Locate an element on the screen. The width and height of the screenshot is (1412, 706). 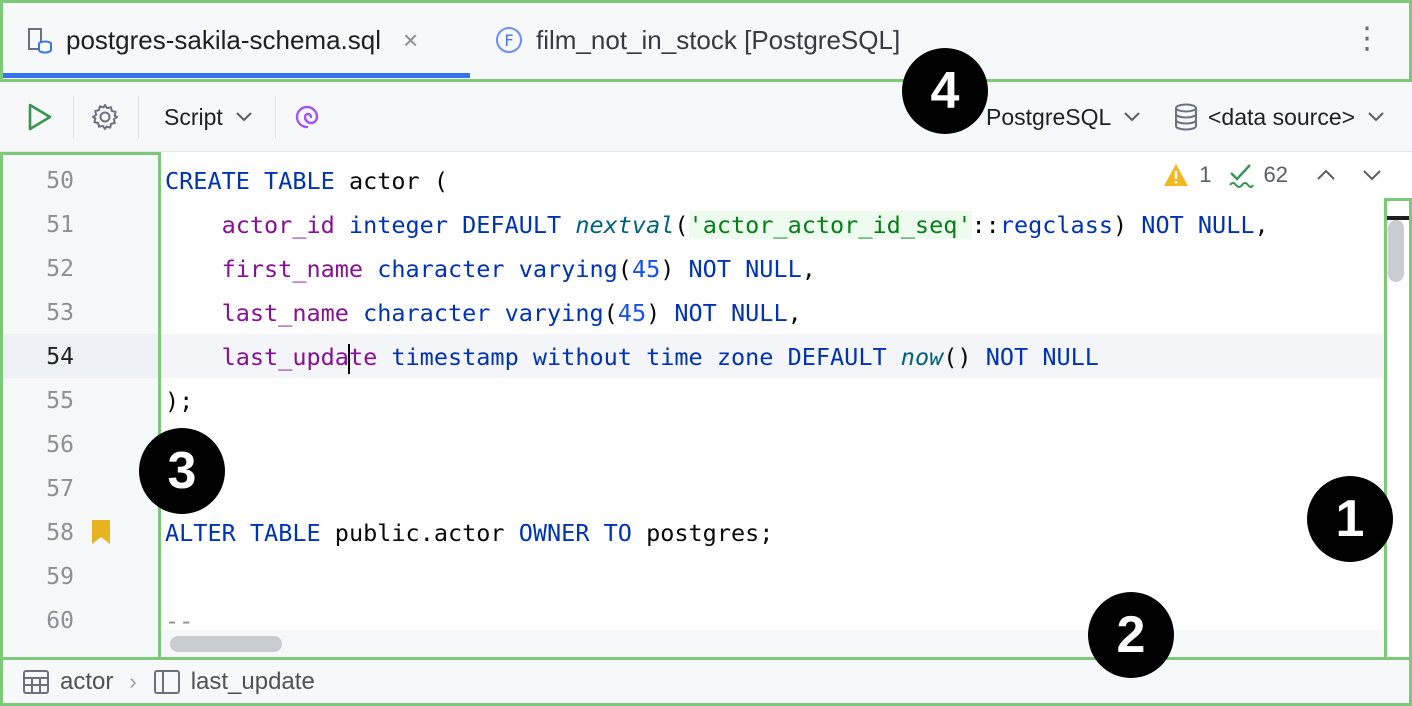
more-options-icon: ⋮ is located at coordinates (1367, 39).